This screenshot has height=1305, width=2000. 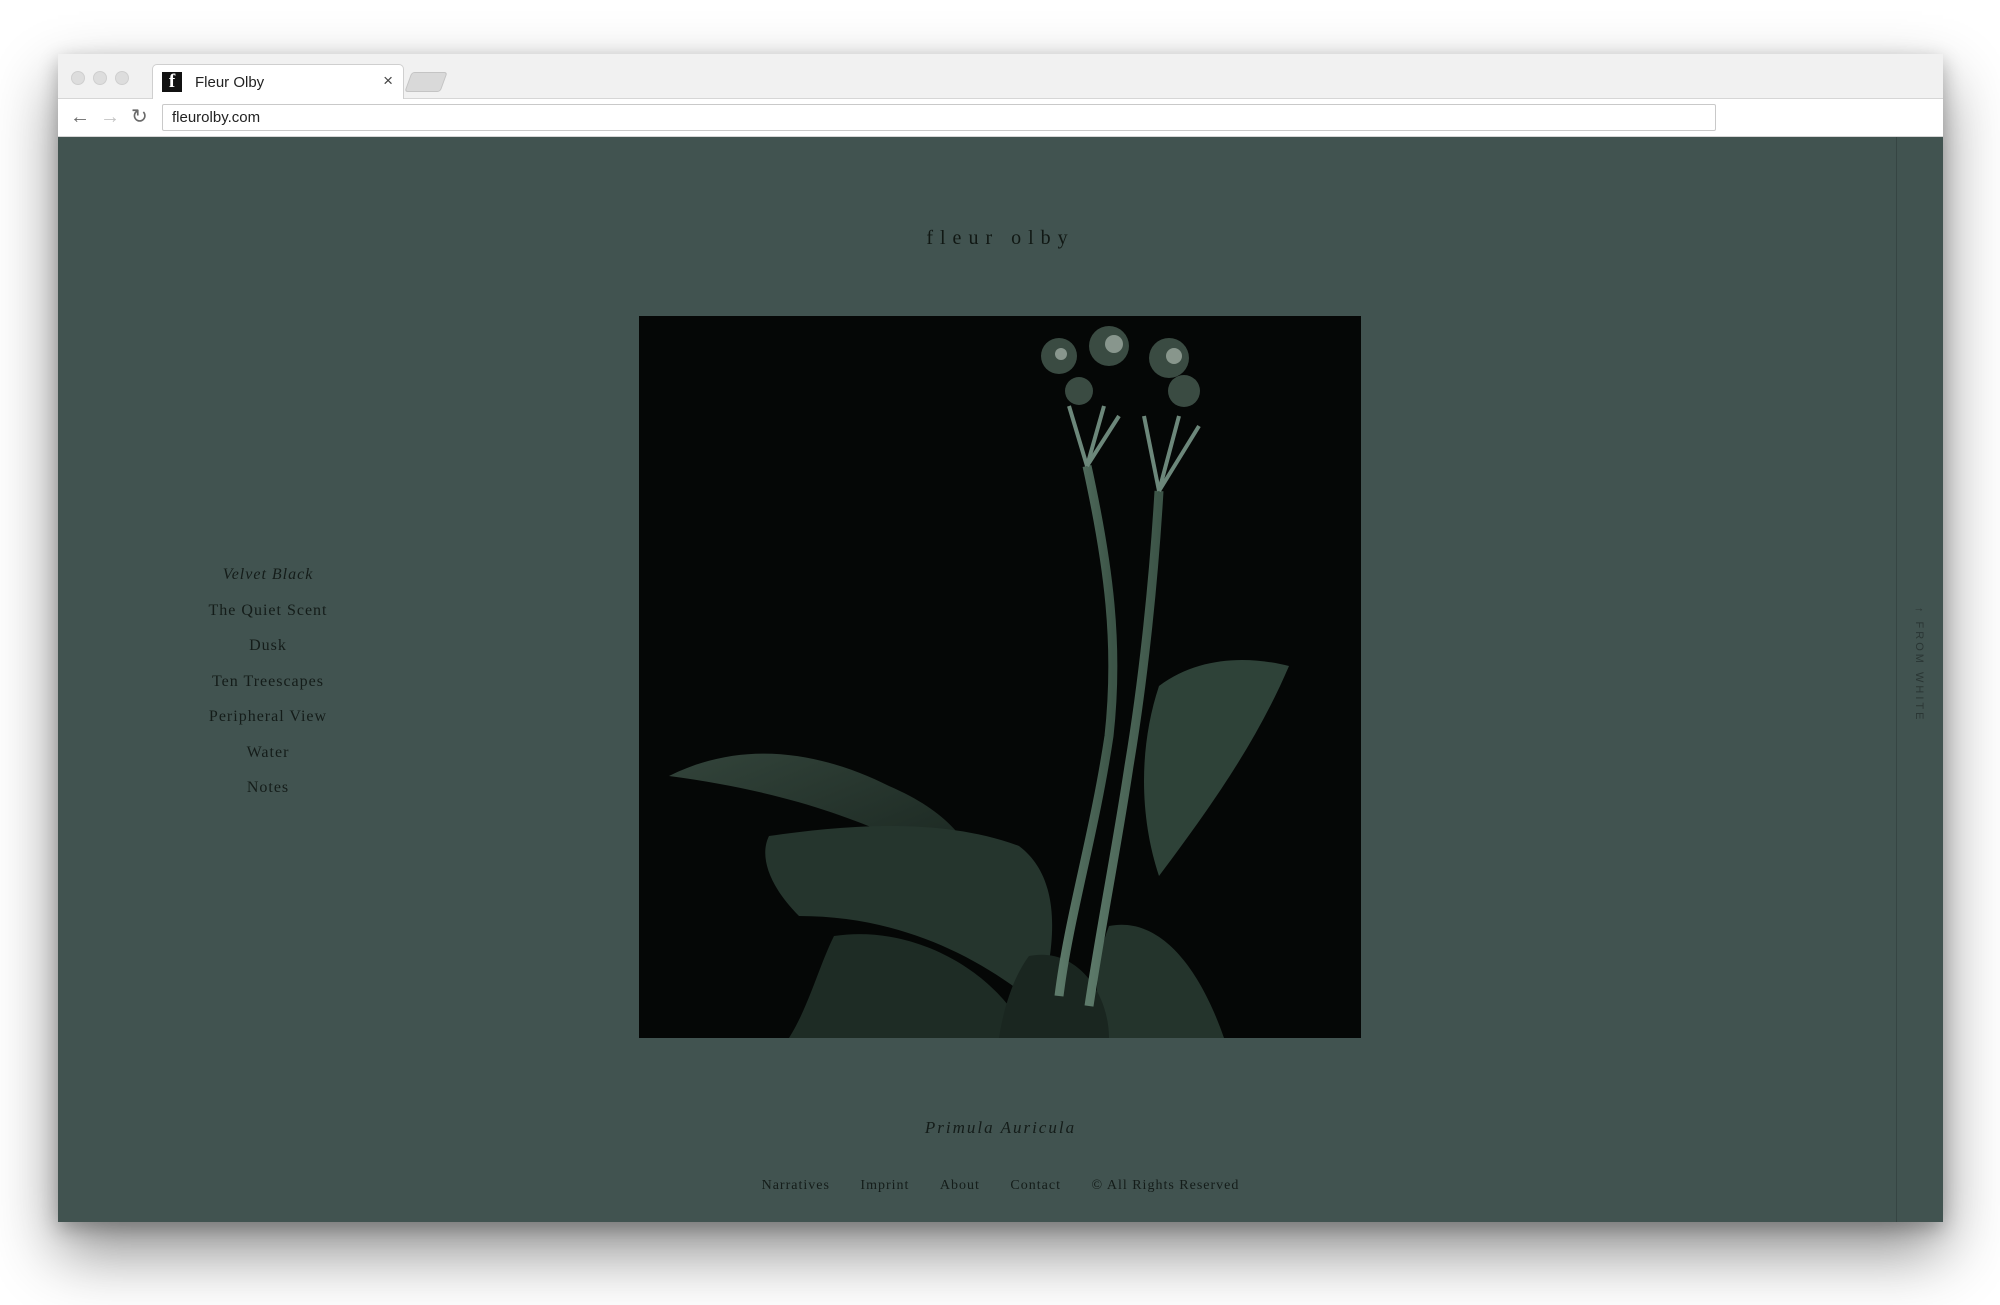 I want to click on nav-item-dusk: Dusk, so click(x=268, y=646).